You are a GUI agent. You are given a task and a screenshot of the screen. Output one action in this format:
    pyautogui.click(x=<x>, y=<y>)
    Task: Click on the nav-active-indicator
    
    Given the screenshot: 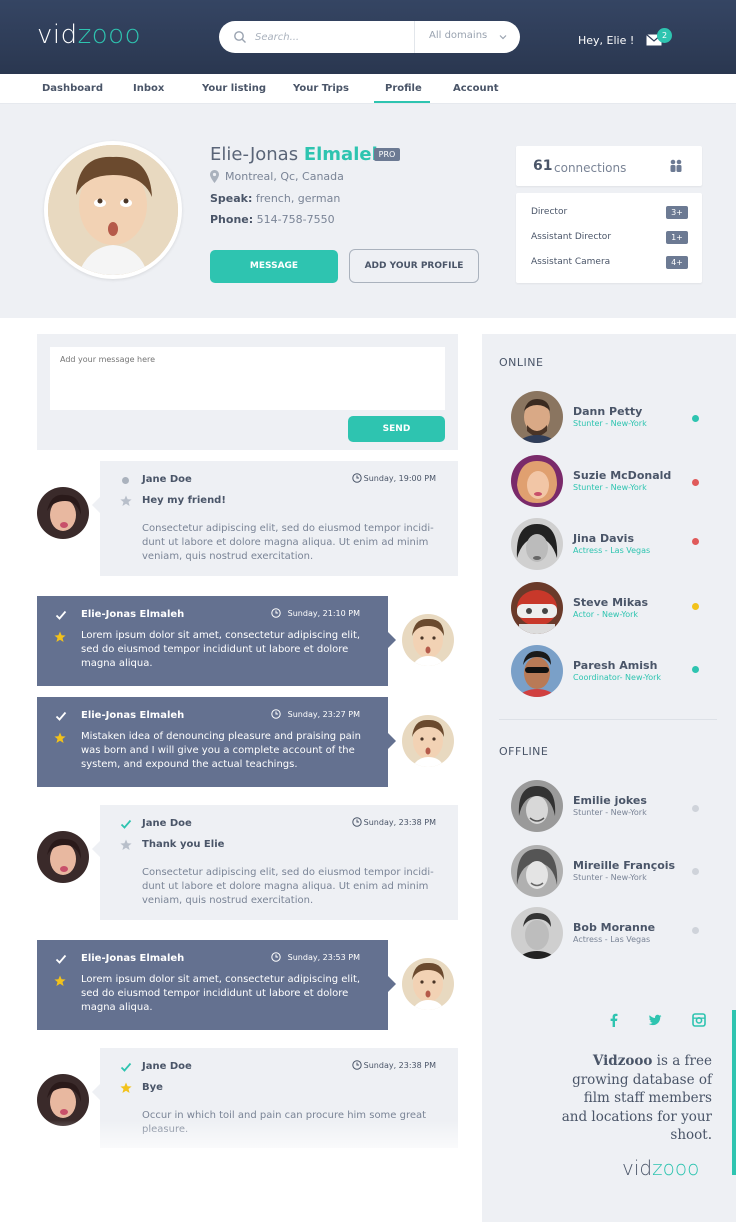 What is the action you would take?
    pyautogui.click(x=402, y=102)
    